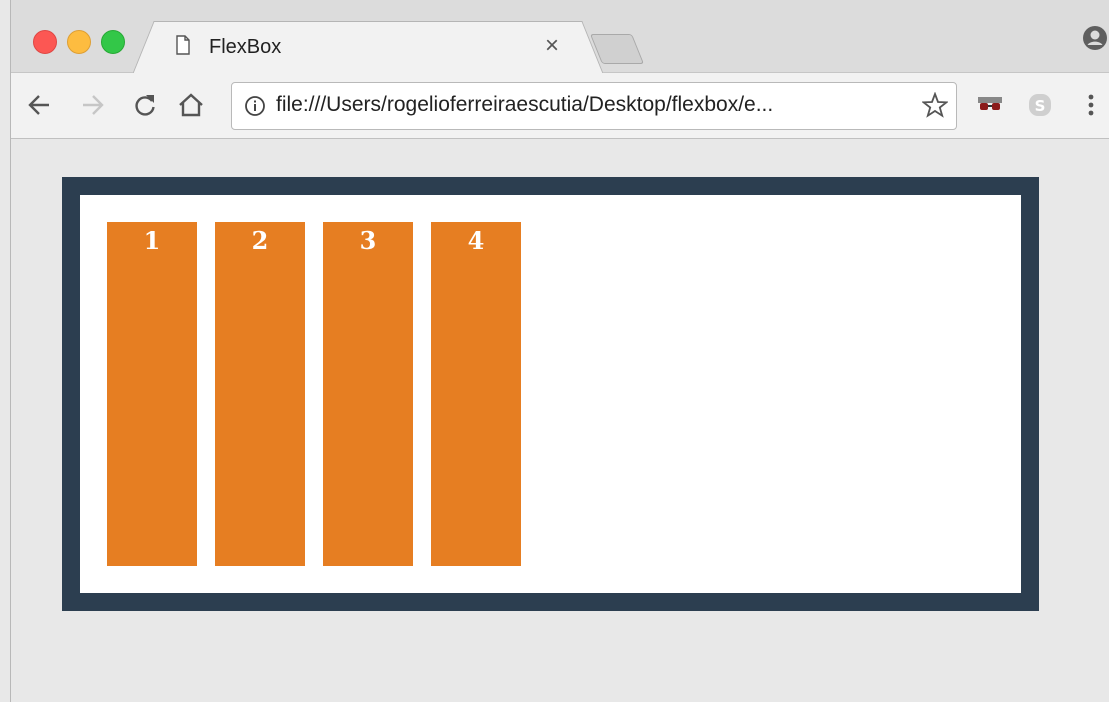  What do you see at coordinates (93, 105) in the screenshot?
I see `arrow-right-icon` at bounding box center [93, 105].